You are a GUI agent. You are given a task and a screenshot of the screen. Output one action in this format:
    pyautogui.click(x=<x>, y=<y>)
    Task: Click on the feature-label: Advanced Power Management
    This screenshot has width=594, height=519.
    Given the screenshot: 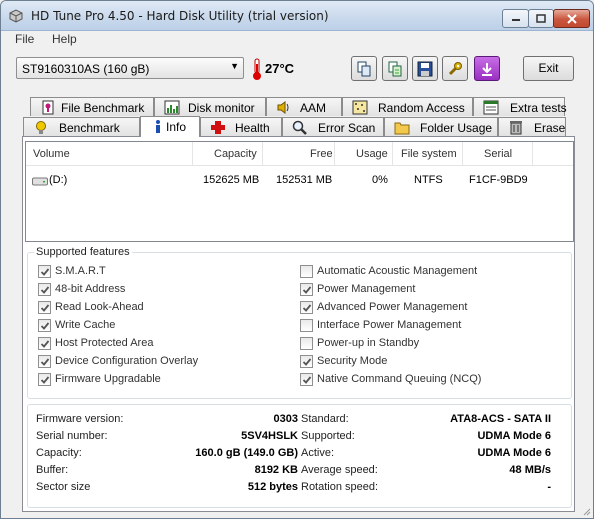 What is the action you would take?
    pyautogui.click(x=392, y=307)
    